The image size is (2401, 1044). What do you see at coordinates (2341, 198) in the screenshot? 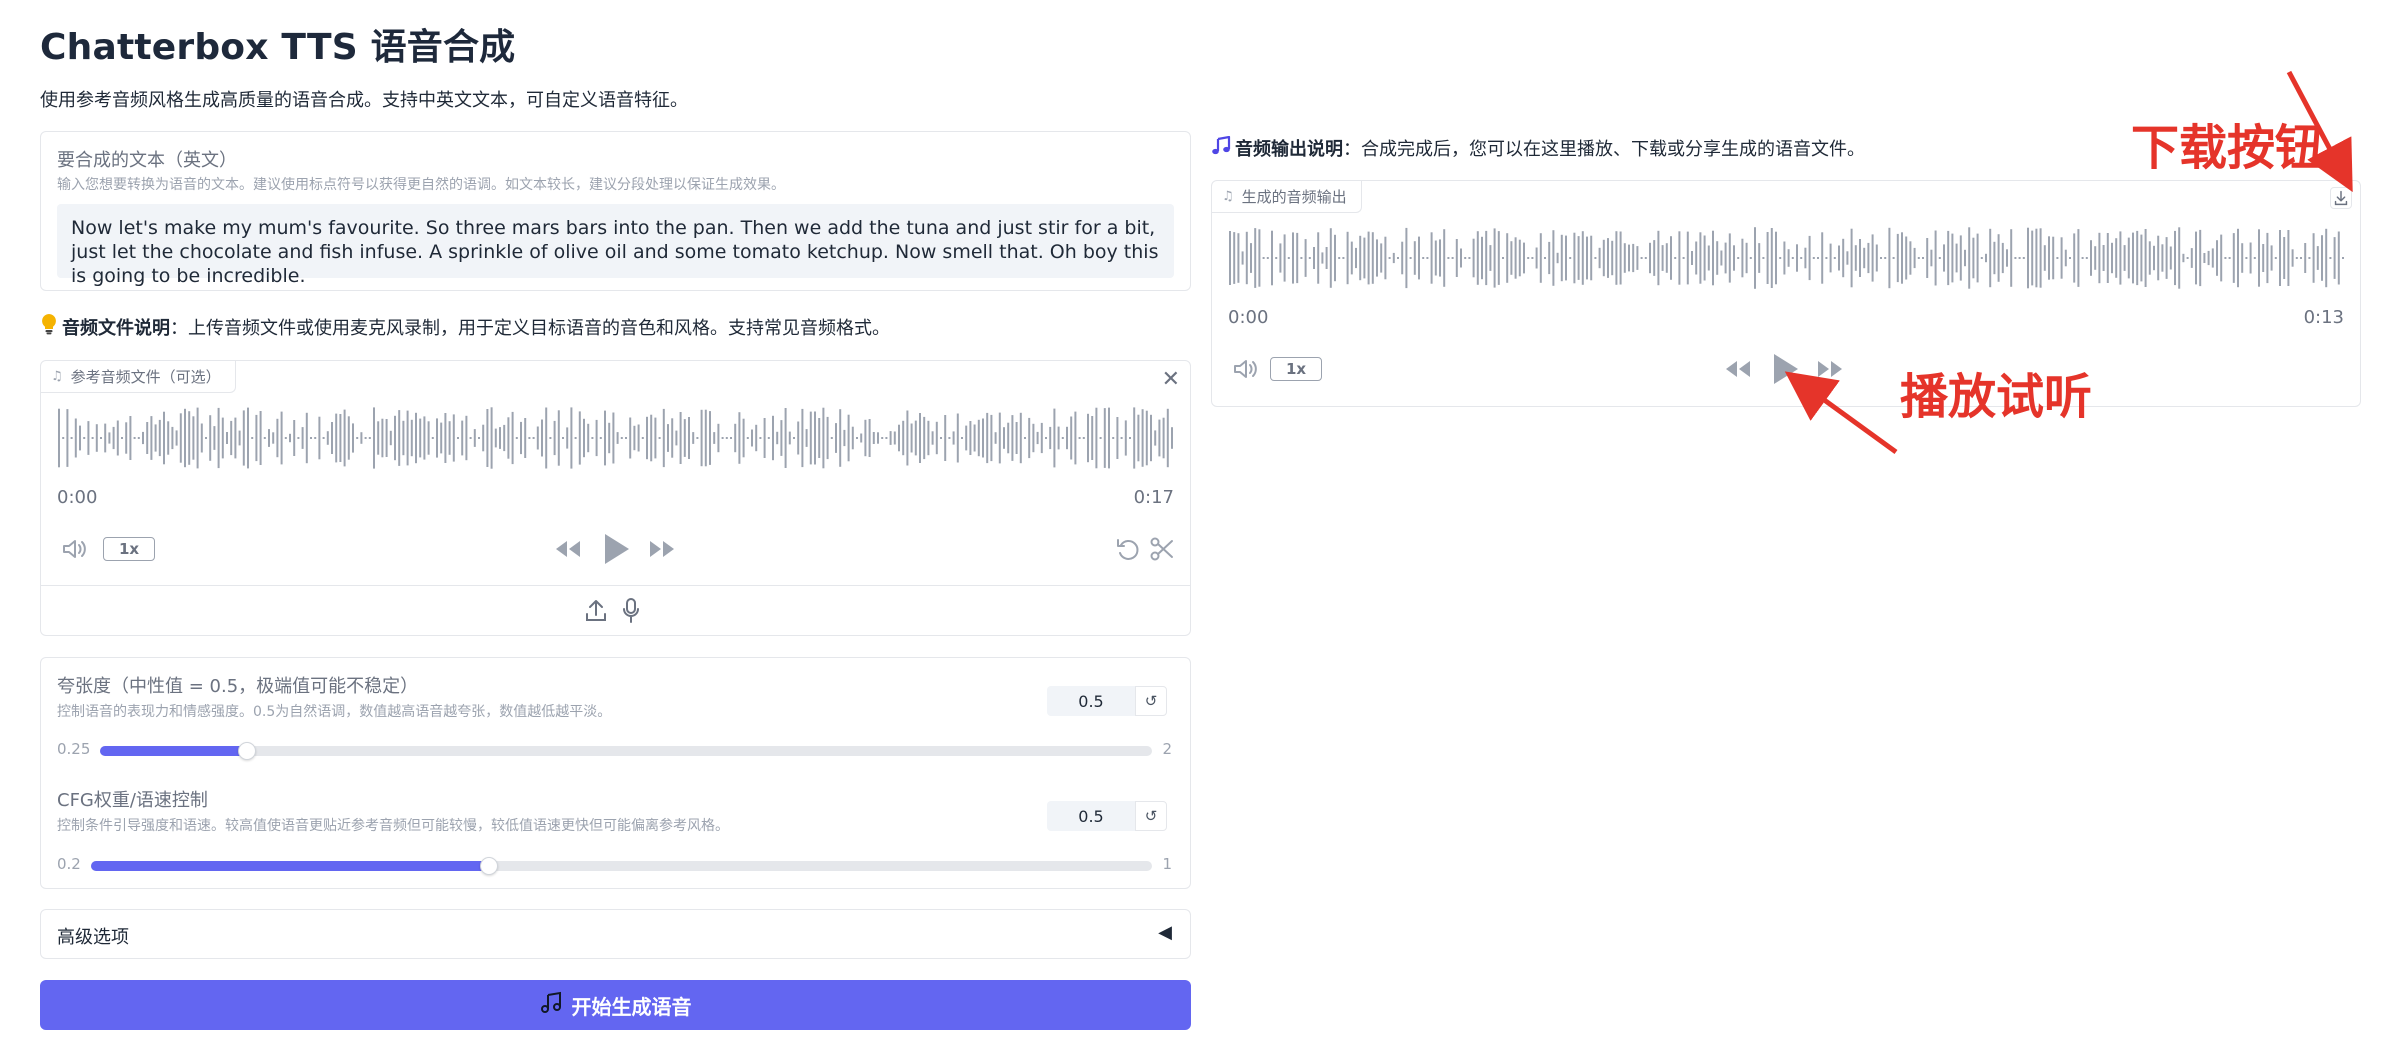
I see `download-icon` at bounding box center [2341, 198].